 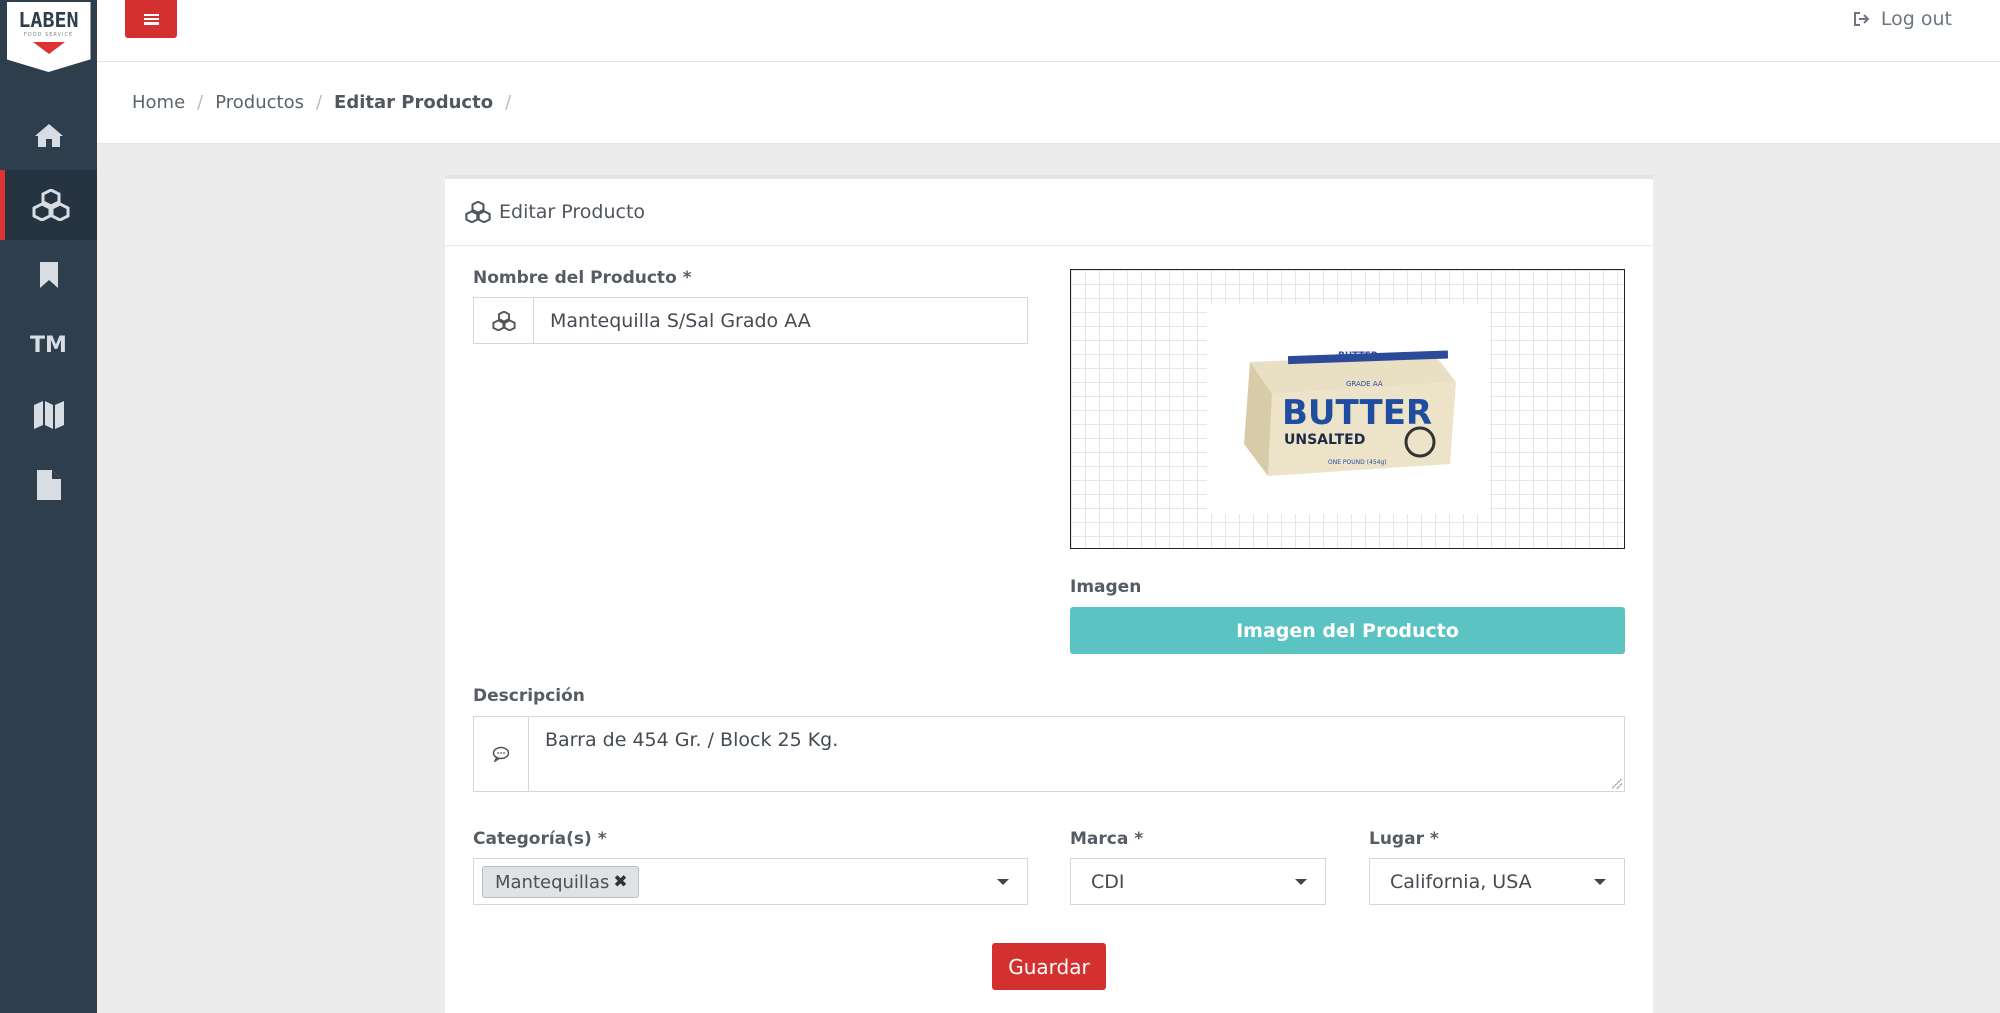 I want to click on card-header: Editar Producto, so click(x=1049, y=212).